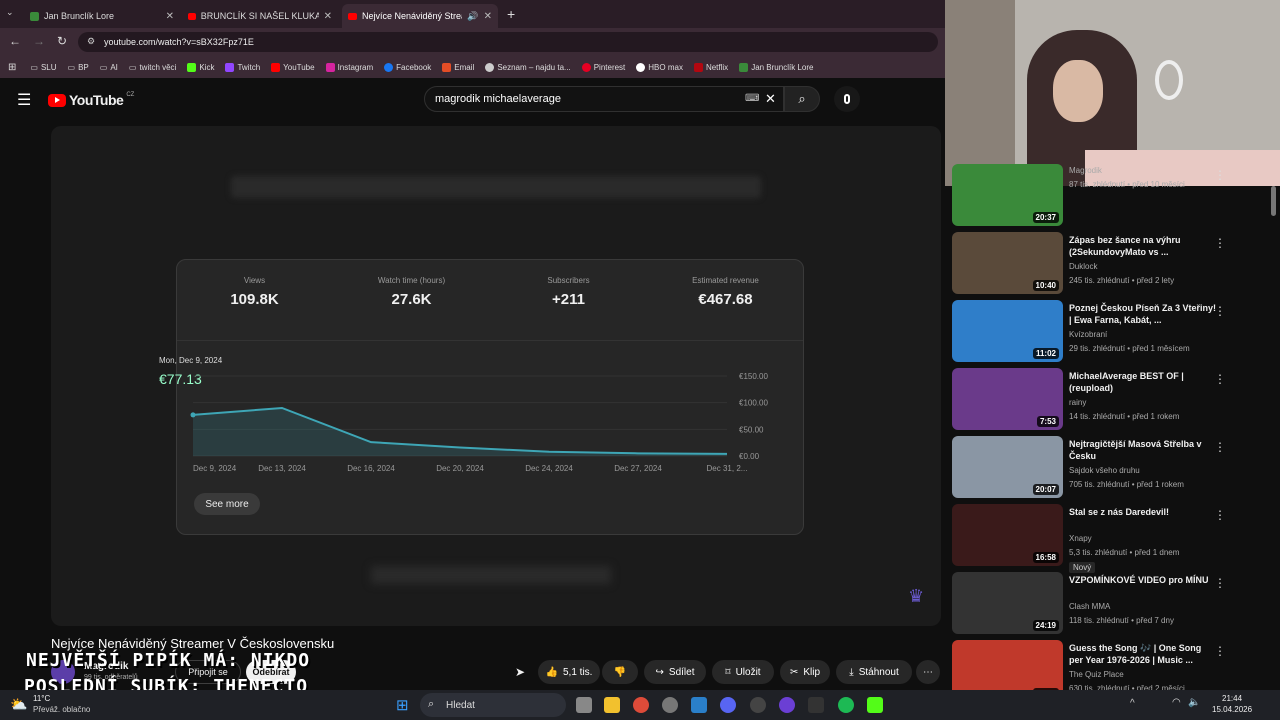 The width and height of the screenshot is (1280, 720). I want to click on reload-icon: ↻, so click(62, 41).